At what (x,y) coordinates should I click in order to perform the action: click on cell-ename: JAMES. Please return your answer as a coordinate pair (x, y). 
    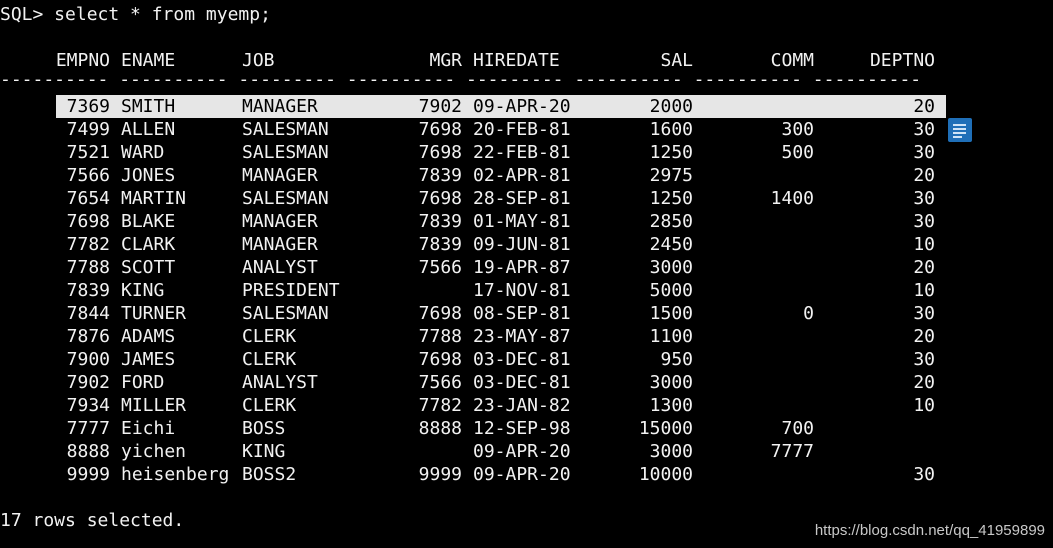
    Looking at the image, I should click on (148, 359).